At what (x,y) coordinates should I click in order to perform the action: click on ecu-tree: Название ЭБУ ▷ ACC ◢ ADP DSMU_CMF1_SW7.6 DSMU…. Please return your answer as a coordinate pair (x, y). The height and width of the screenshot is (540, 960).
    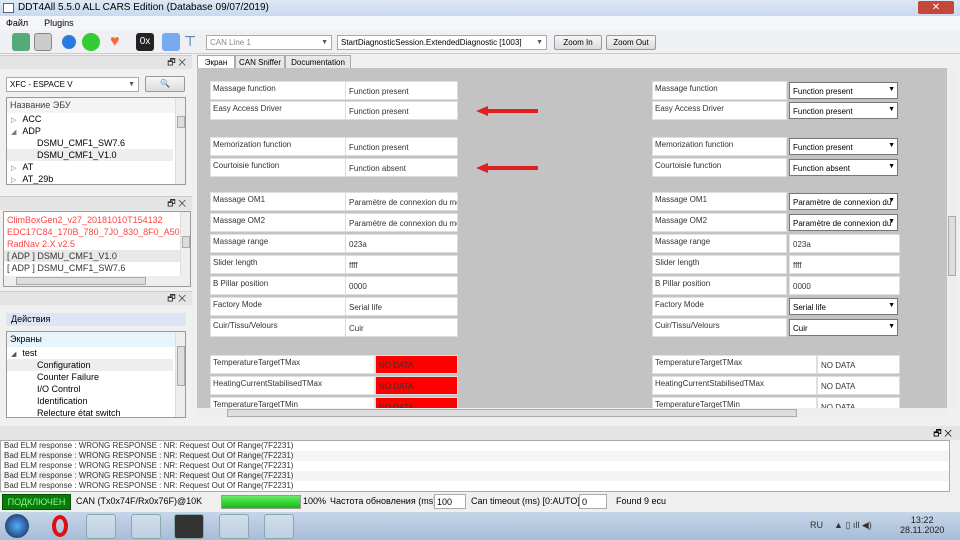
    Looking at the image, I should click on (96, 141).